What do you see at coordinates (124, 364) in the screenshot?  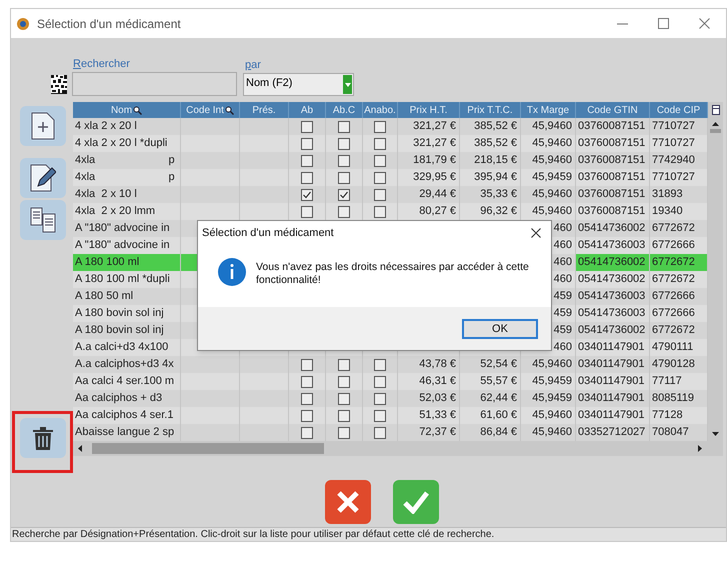 I see `table-cell-text: A.a calciphos+d3 4x` at bounding box center [124, 364].